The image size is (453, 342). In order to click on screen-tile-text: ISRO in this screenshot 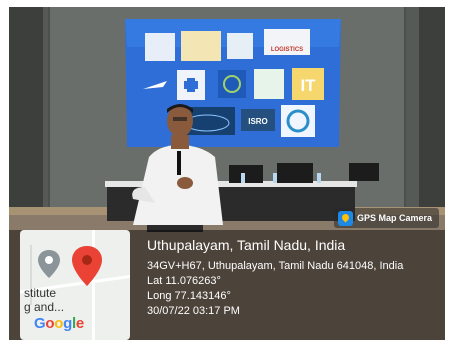, I will do `click(258, 121)`.